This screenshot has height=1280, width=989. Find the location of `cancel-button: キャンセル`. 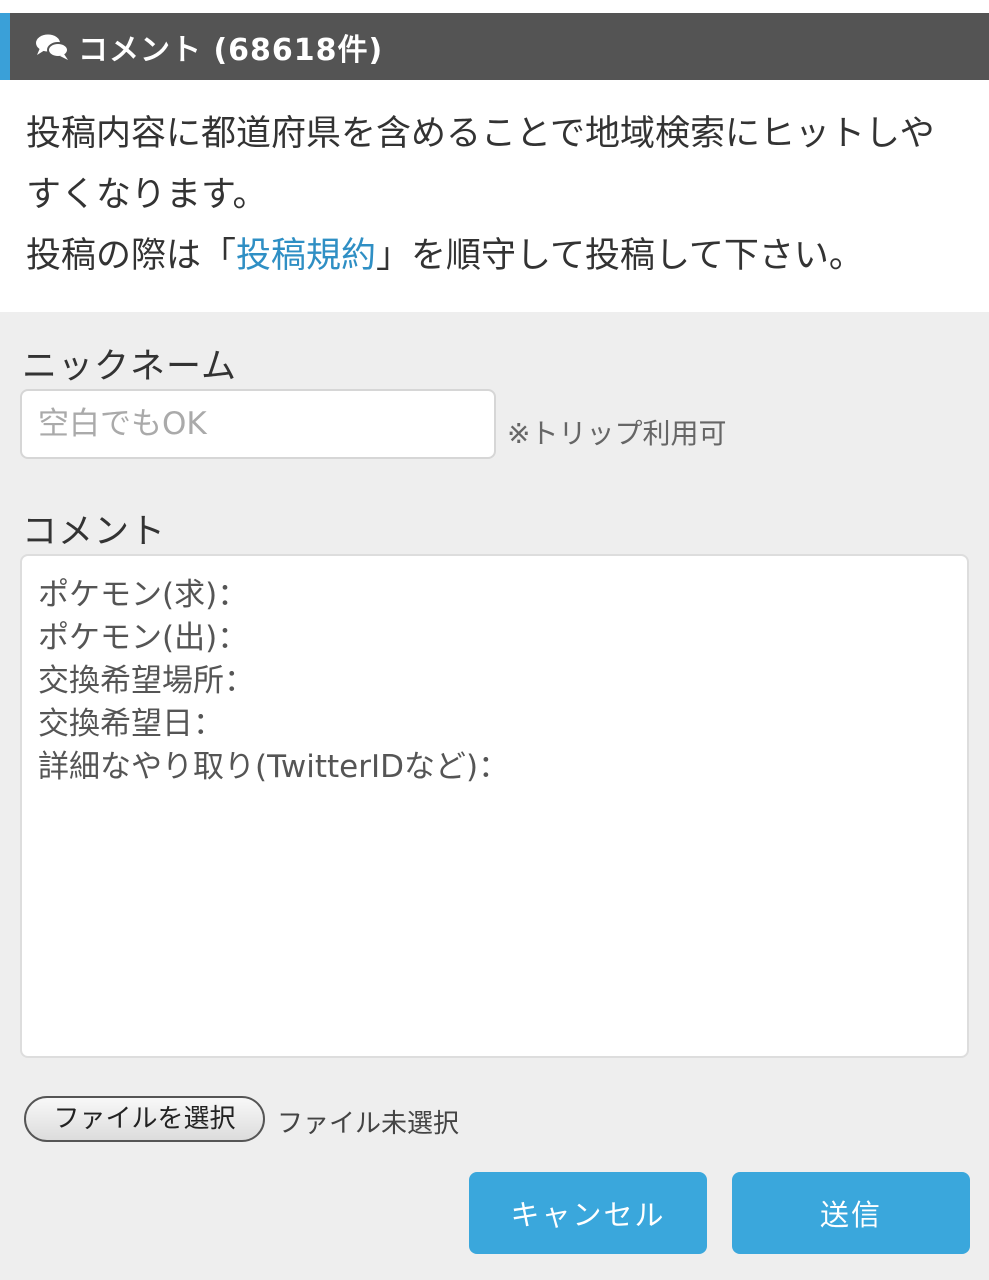

cancel-button: キャンセル is located at coordinates (588, 1213).